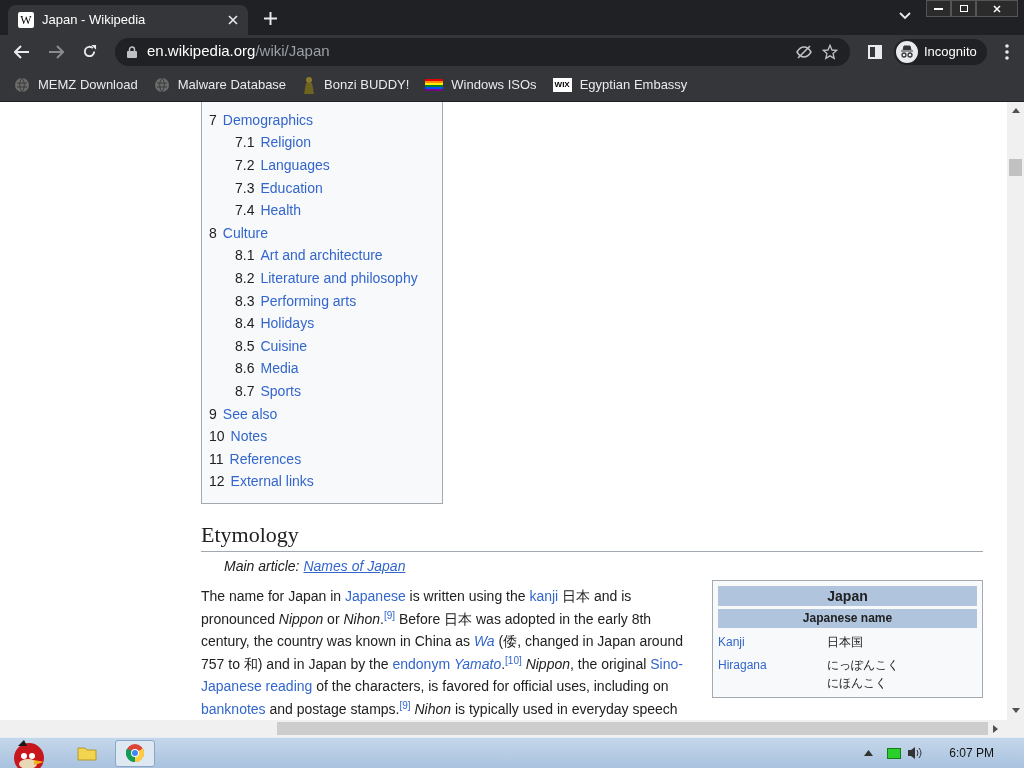 The width and height of the screenshot is (1024, 768). I want to click on incognito-icon, so click(907, 51).